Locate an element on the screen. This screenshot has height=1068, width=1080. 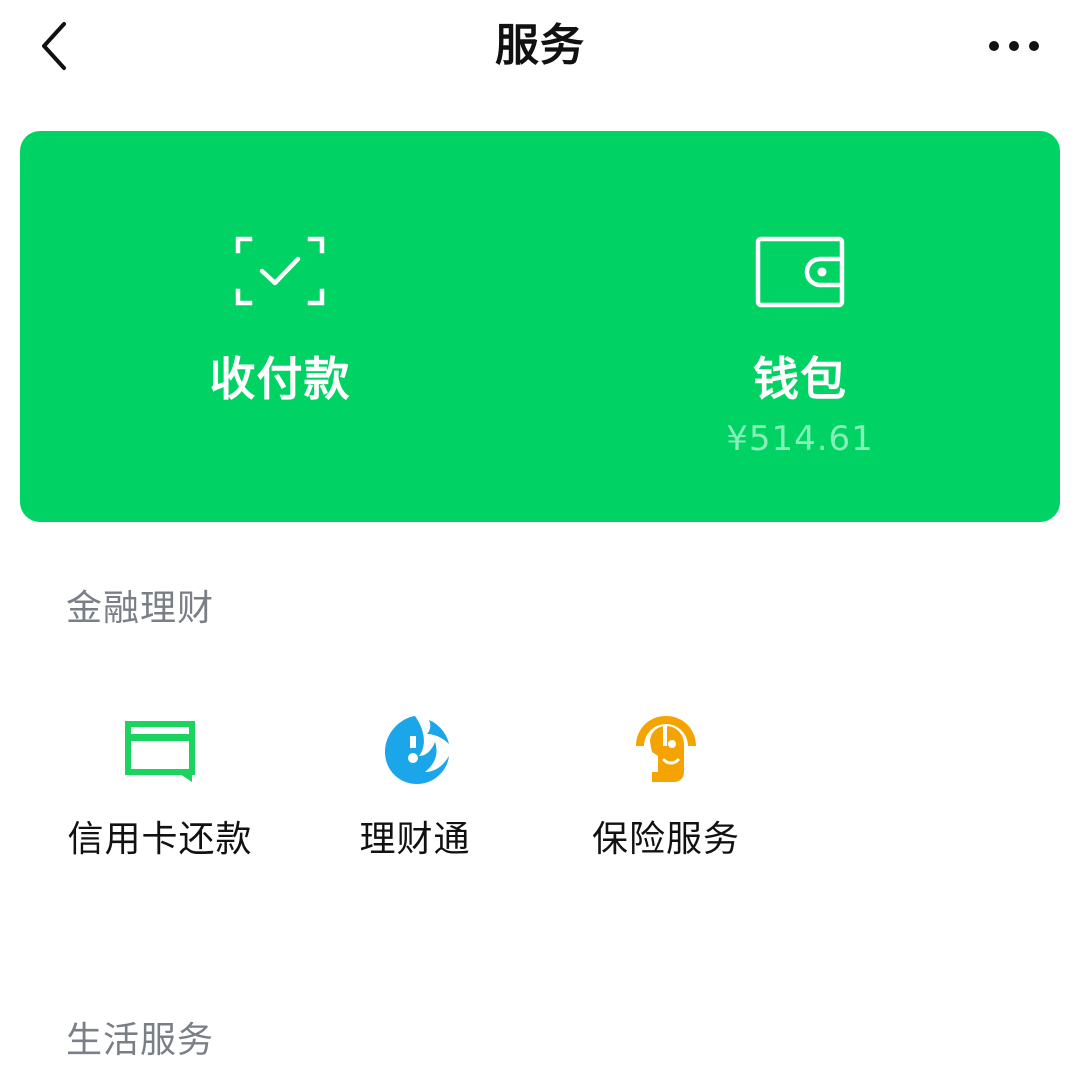
more-horizontal-icon is located at coordinates (1014, 46).